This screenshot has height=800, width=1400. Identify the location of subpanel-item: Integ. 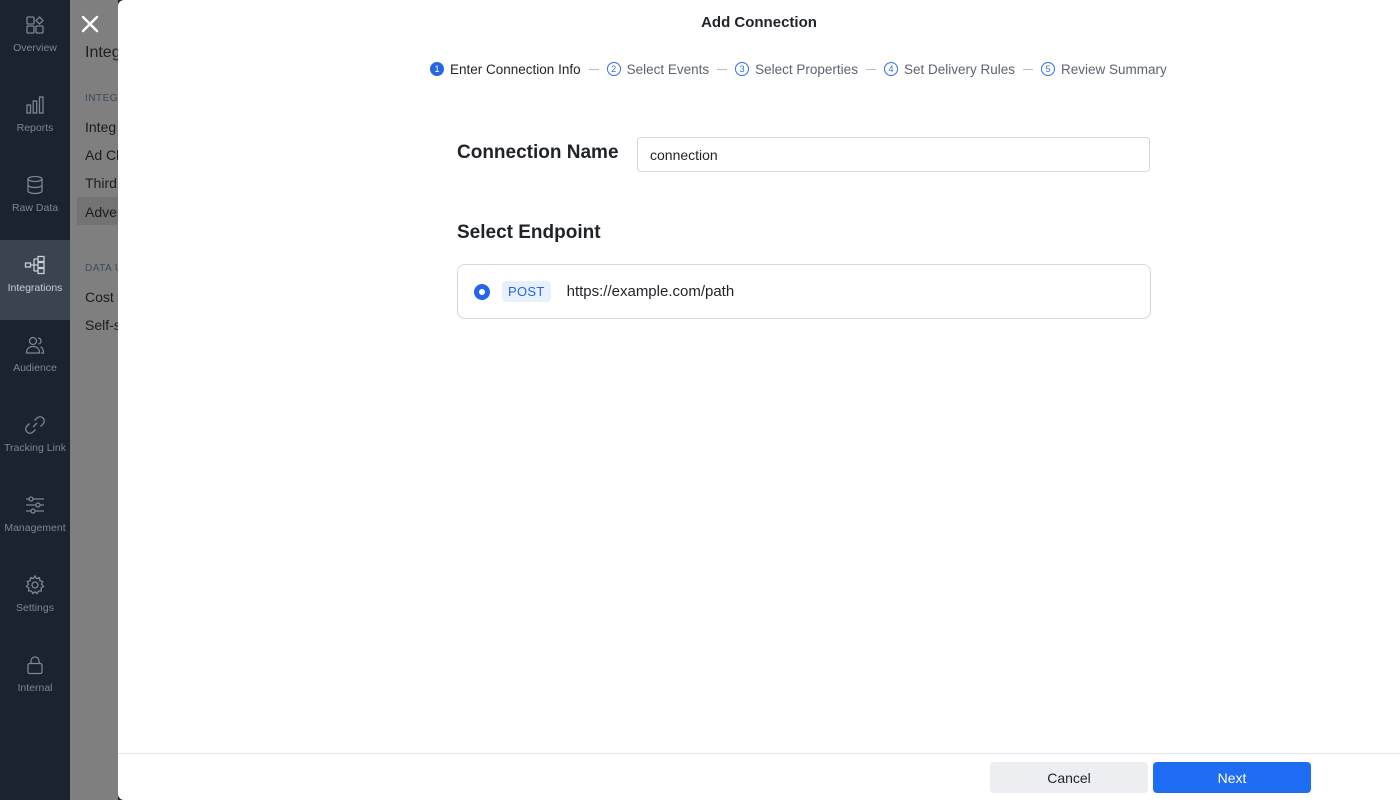
(100, 127).